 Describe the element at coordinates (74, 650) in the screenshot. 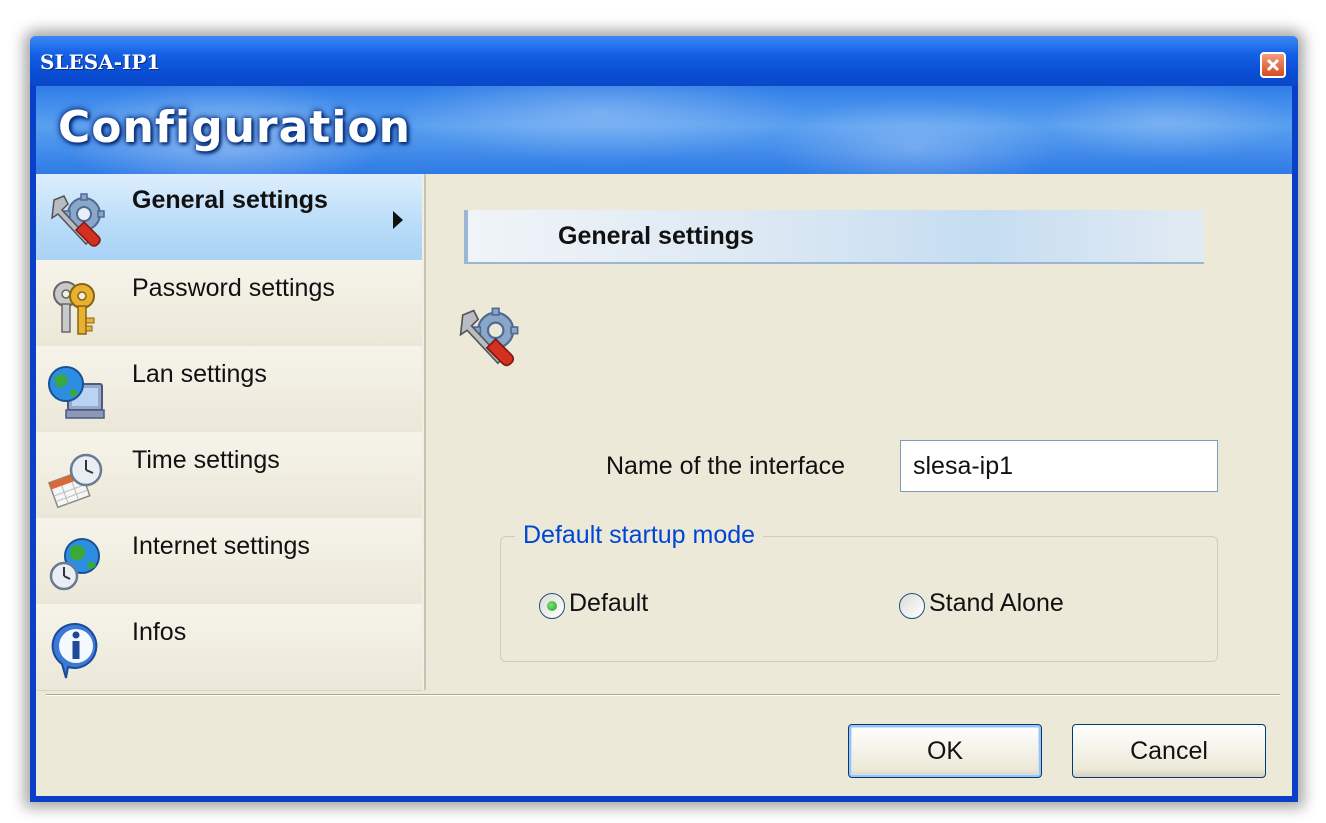

I see `info-icon` at that location.